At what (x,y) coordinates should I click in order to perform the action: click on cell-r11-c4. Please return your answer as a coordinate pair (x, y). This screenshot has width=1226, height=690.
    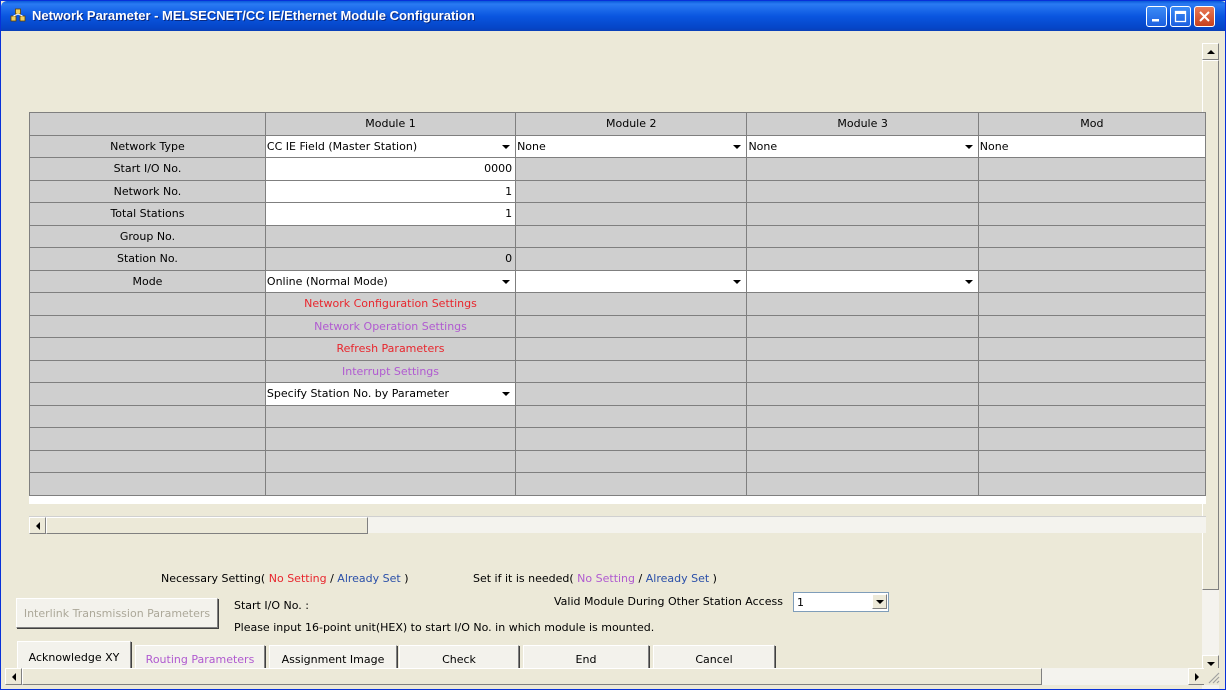
    Looking at the image, I should click on (1091, 371).